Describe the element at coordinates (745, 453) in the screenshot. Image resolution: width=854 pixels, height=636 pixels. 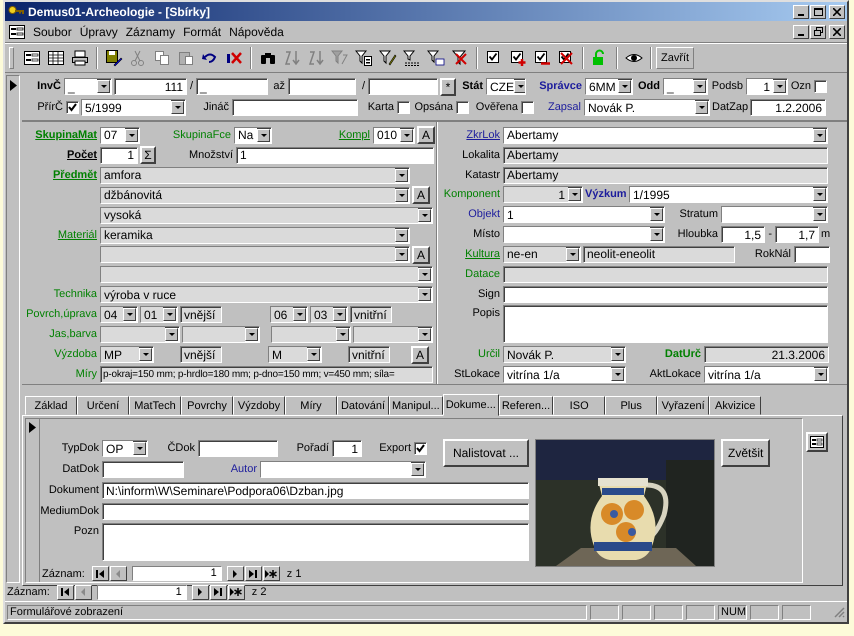
I see `enlarge-button: Zvětšit` at that location.